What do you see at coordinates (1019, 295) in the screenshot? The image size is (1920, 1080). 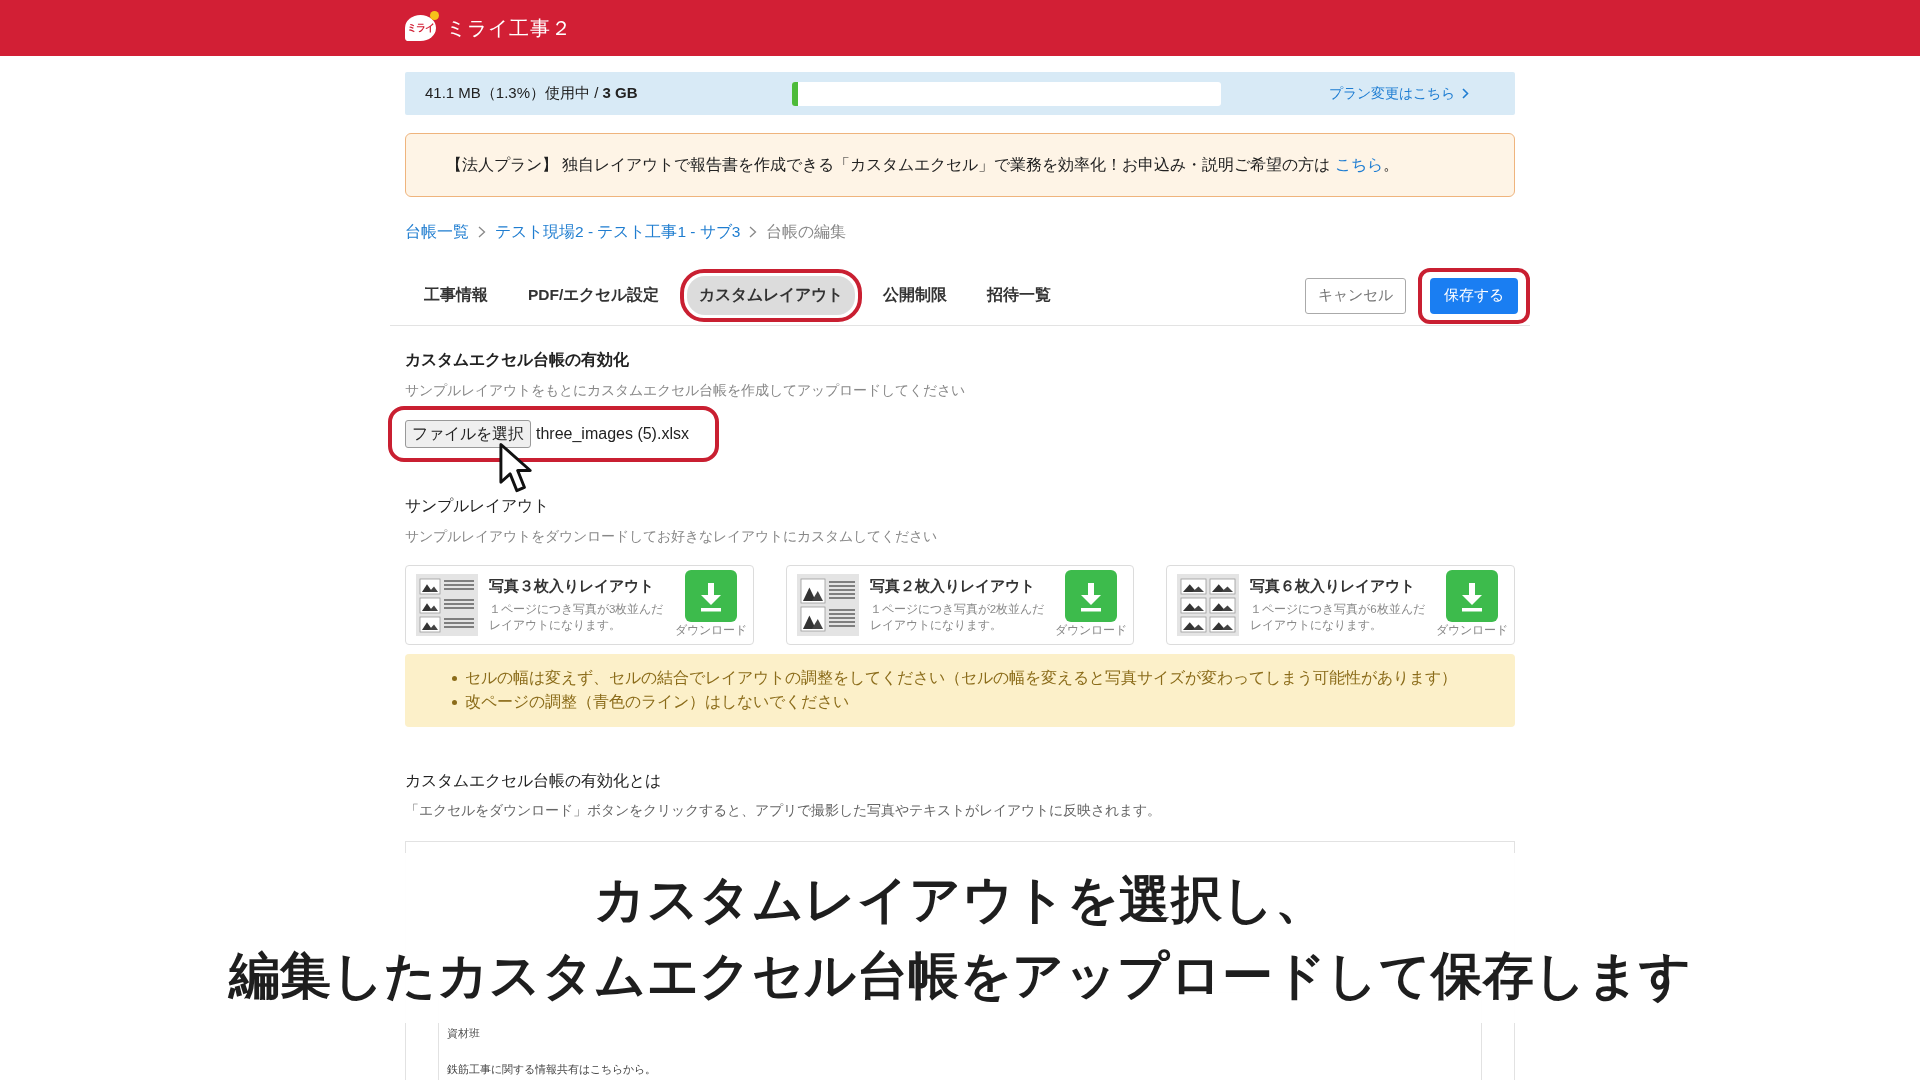 I see `tab: 招待一覧` at bounding box center [1019, 295].